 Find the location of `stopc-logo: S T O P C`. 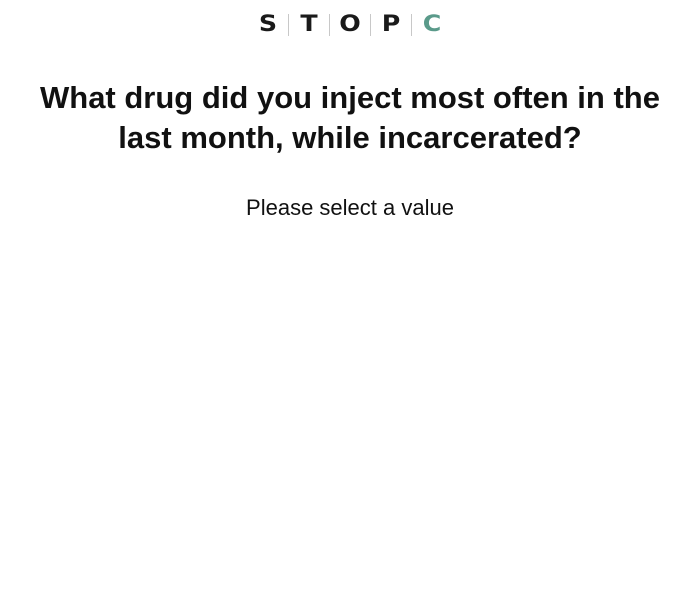

stopc-logo: S T O P C is located at coordinates (350, 25).